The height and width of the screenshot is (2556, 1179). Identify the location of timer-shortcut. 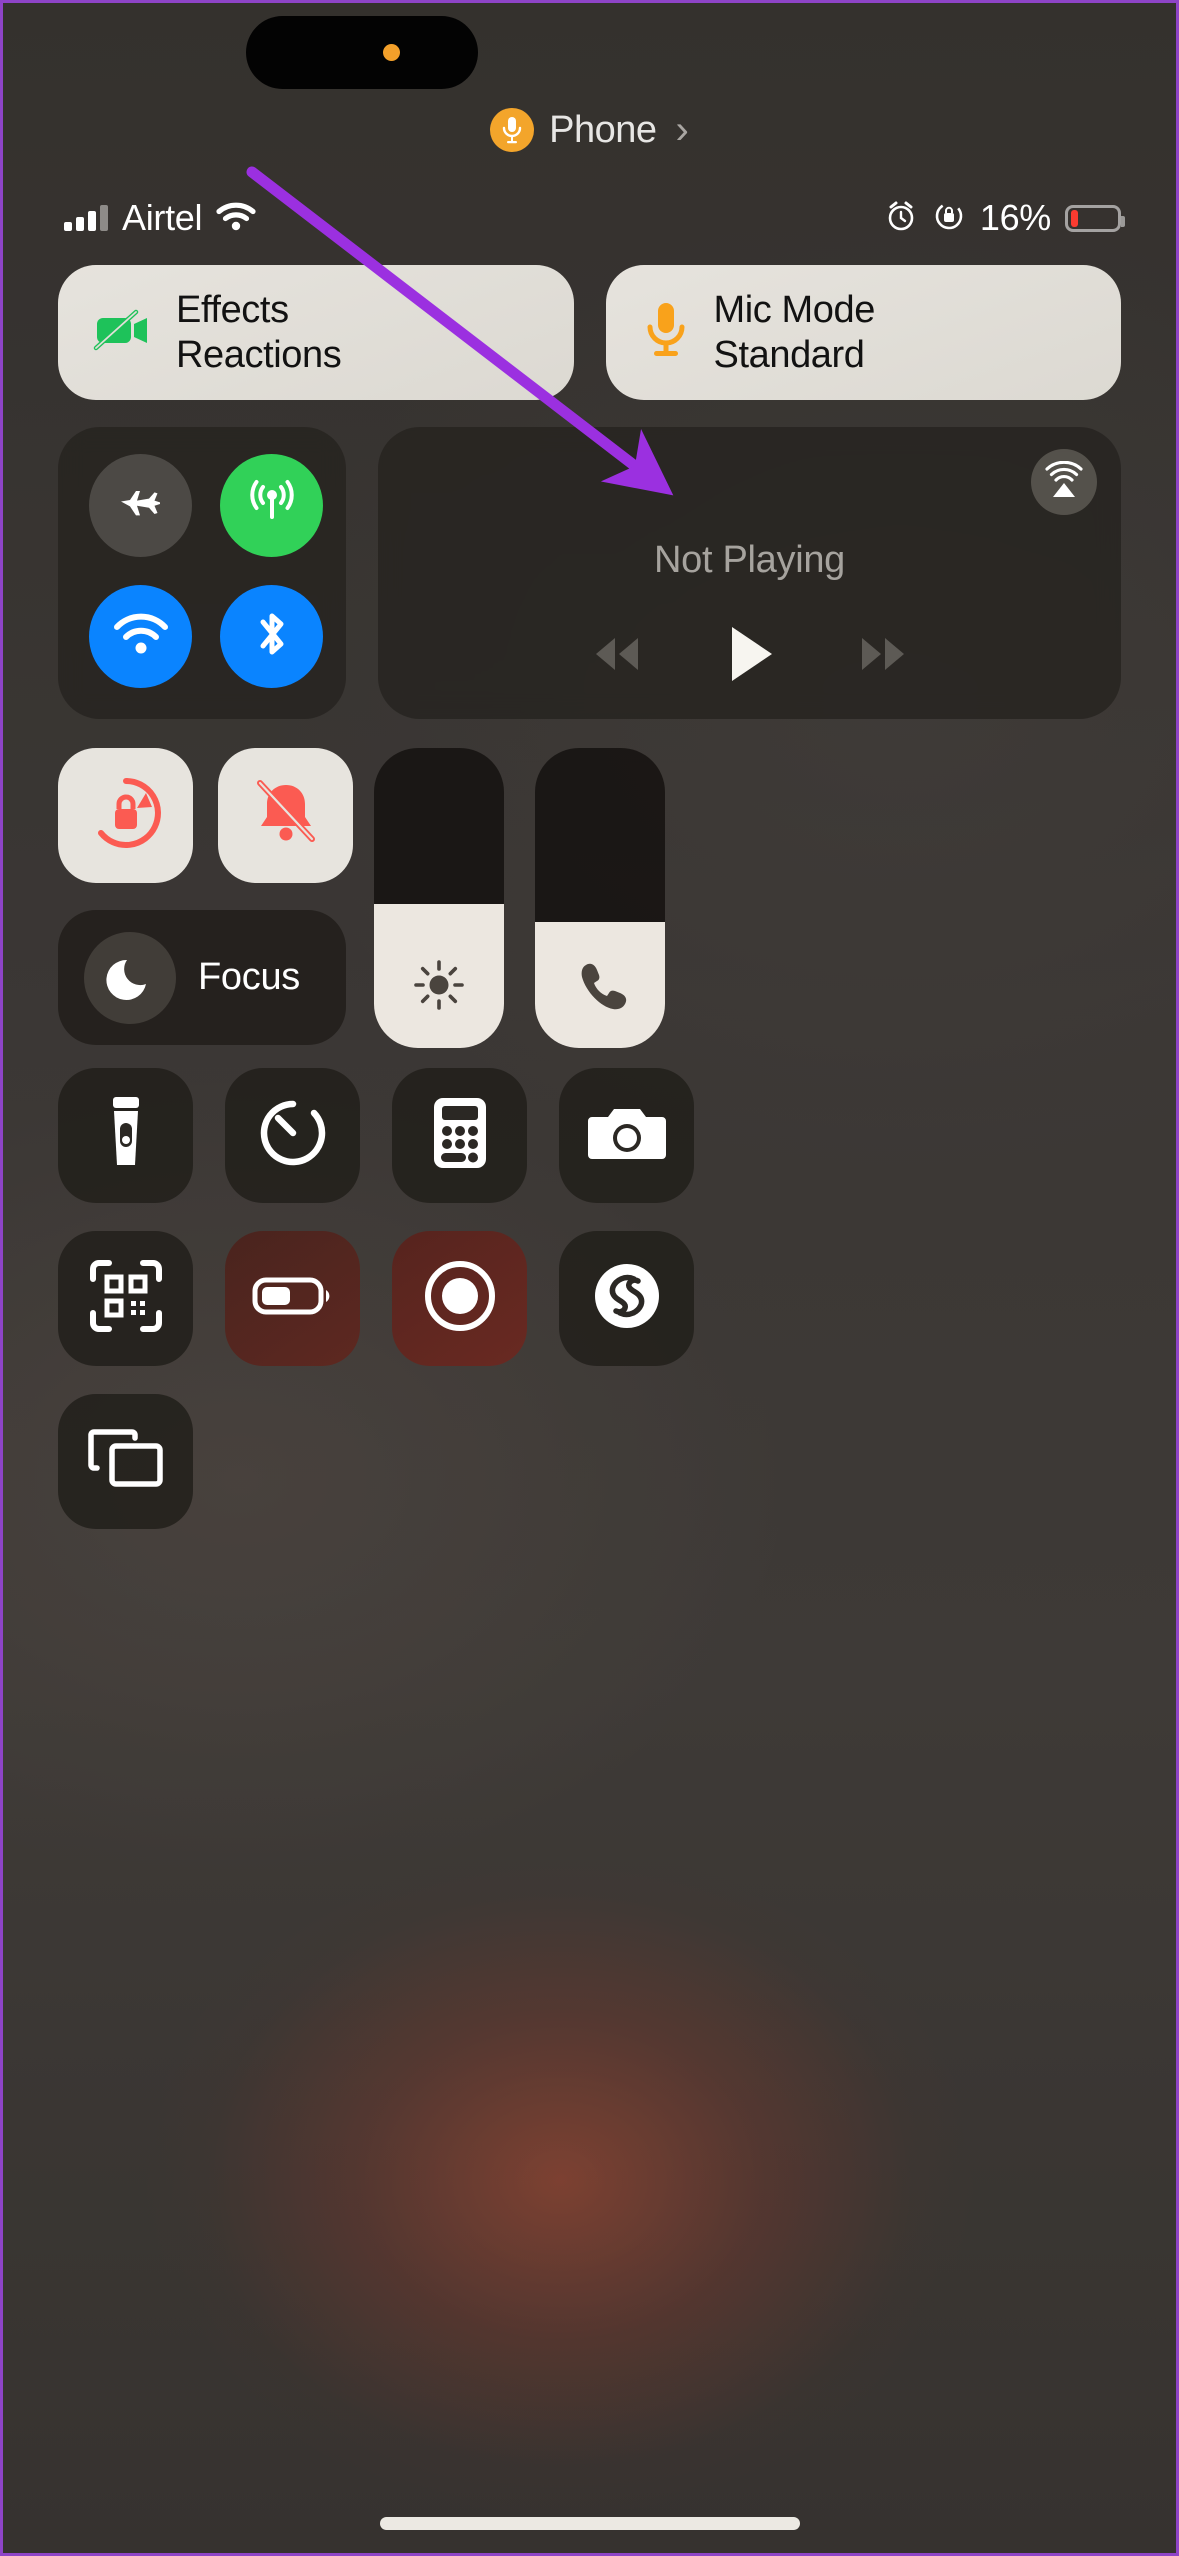
(292, 1135).